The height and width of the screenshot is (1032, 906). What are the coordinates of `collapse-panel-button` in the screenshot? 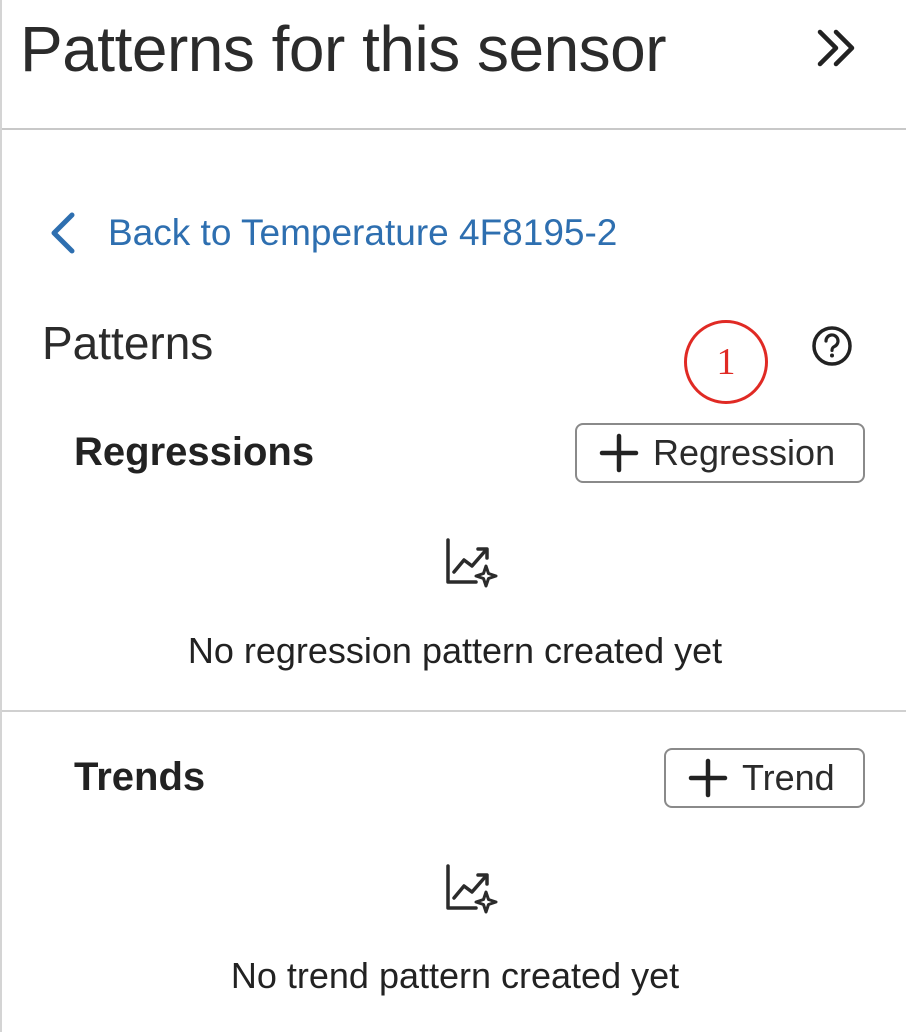 It's located at (840, 50).